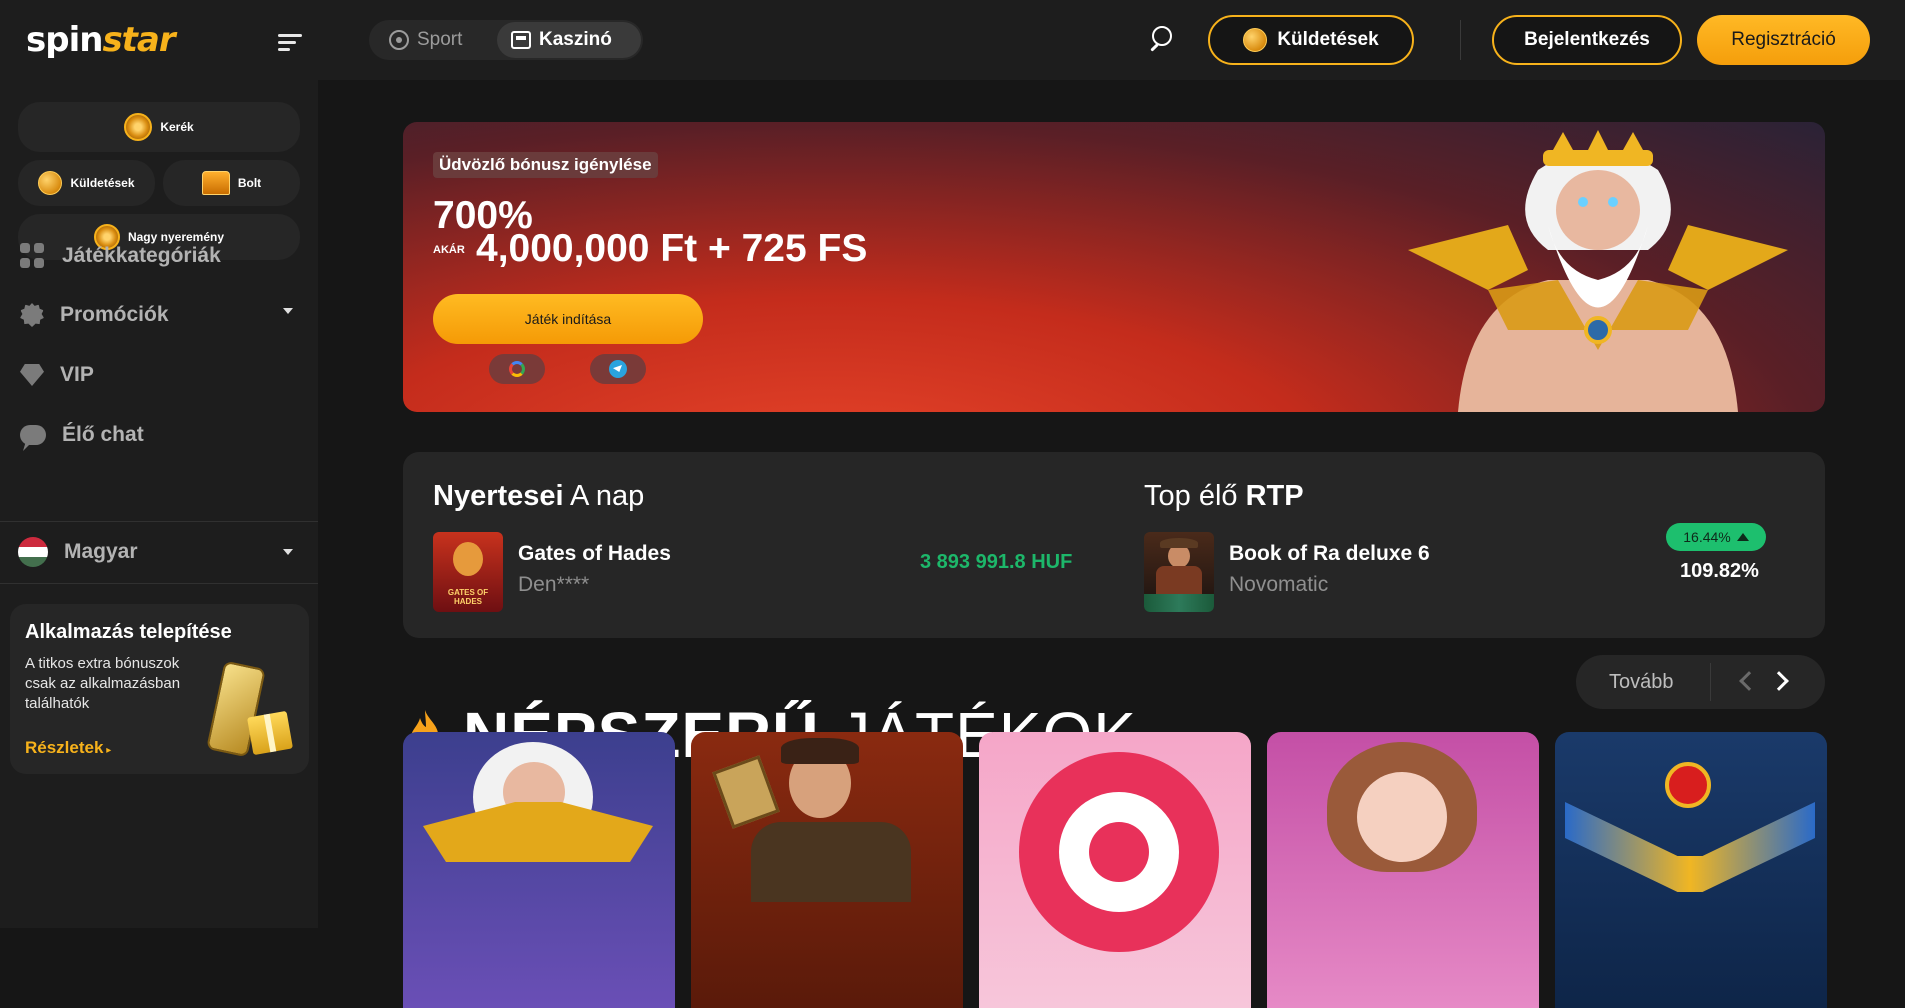 This screenshot has width=1905, height=1008. Describe the element at coordinates (1749, 681) in the screenshot. I see `chevron-left-icon` at that location.